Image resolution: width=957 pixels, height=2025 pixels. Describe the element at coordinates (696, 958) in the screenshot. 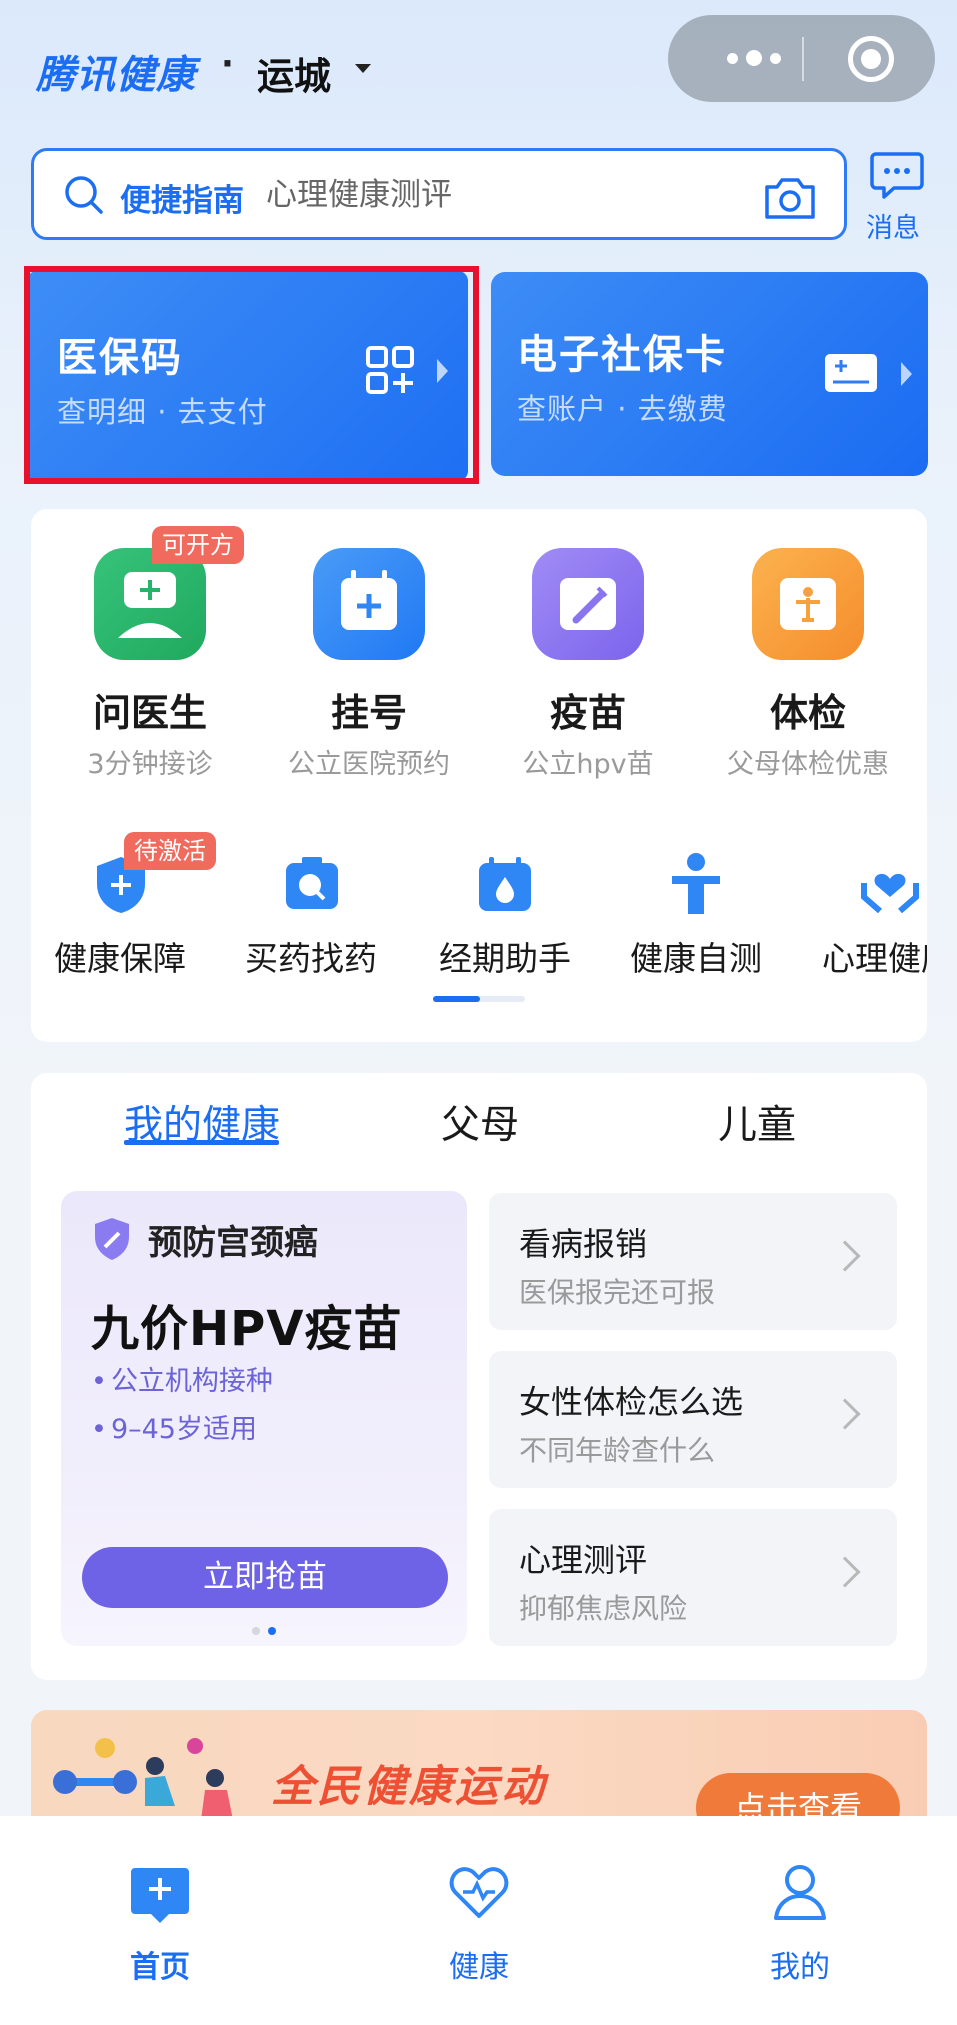

I see `mini-service-name: 健康自测` at that location.